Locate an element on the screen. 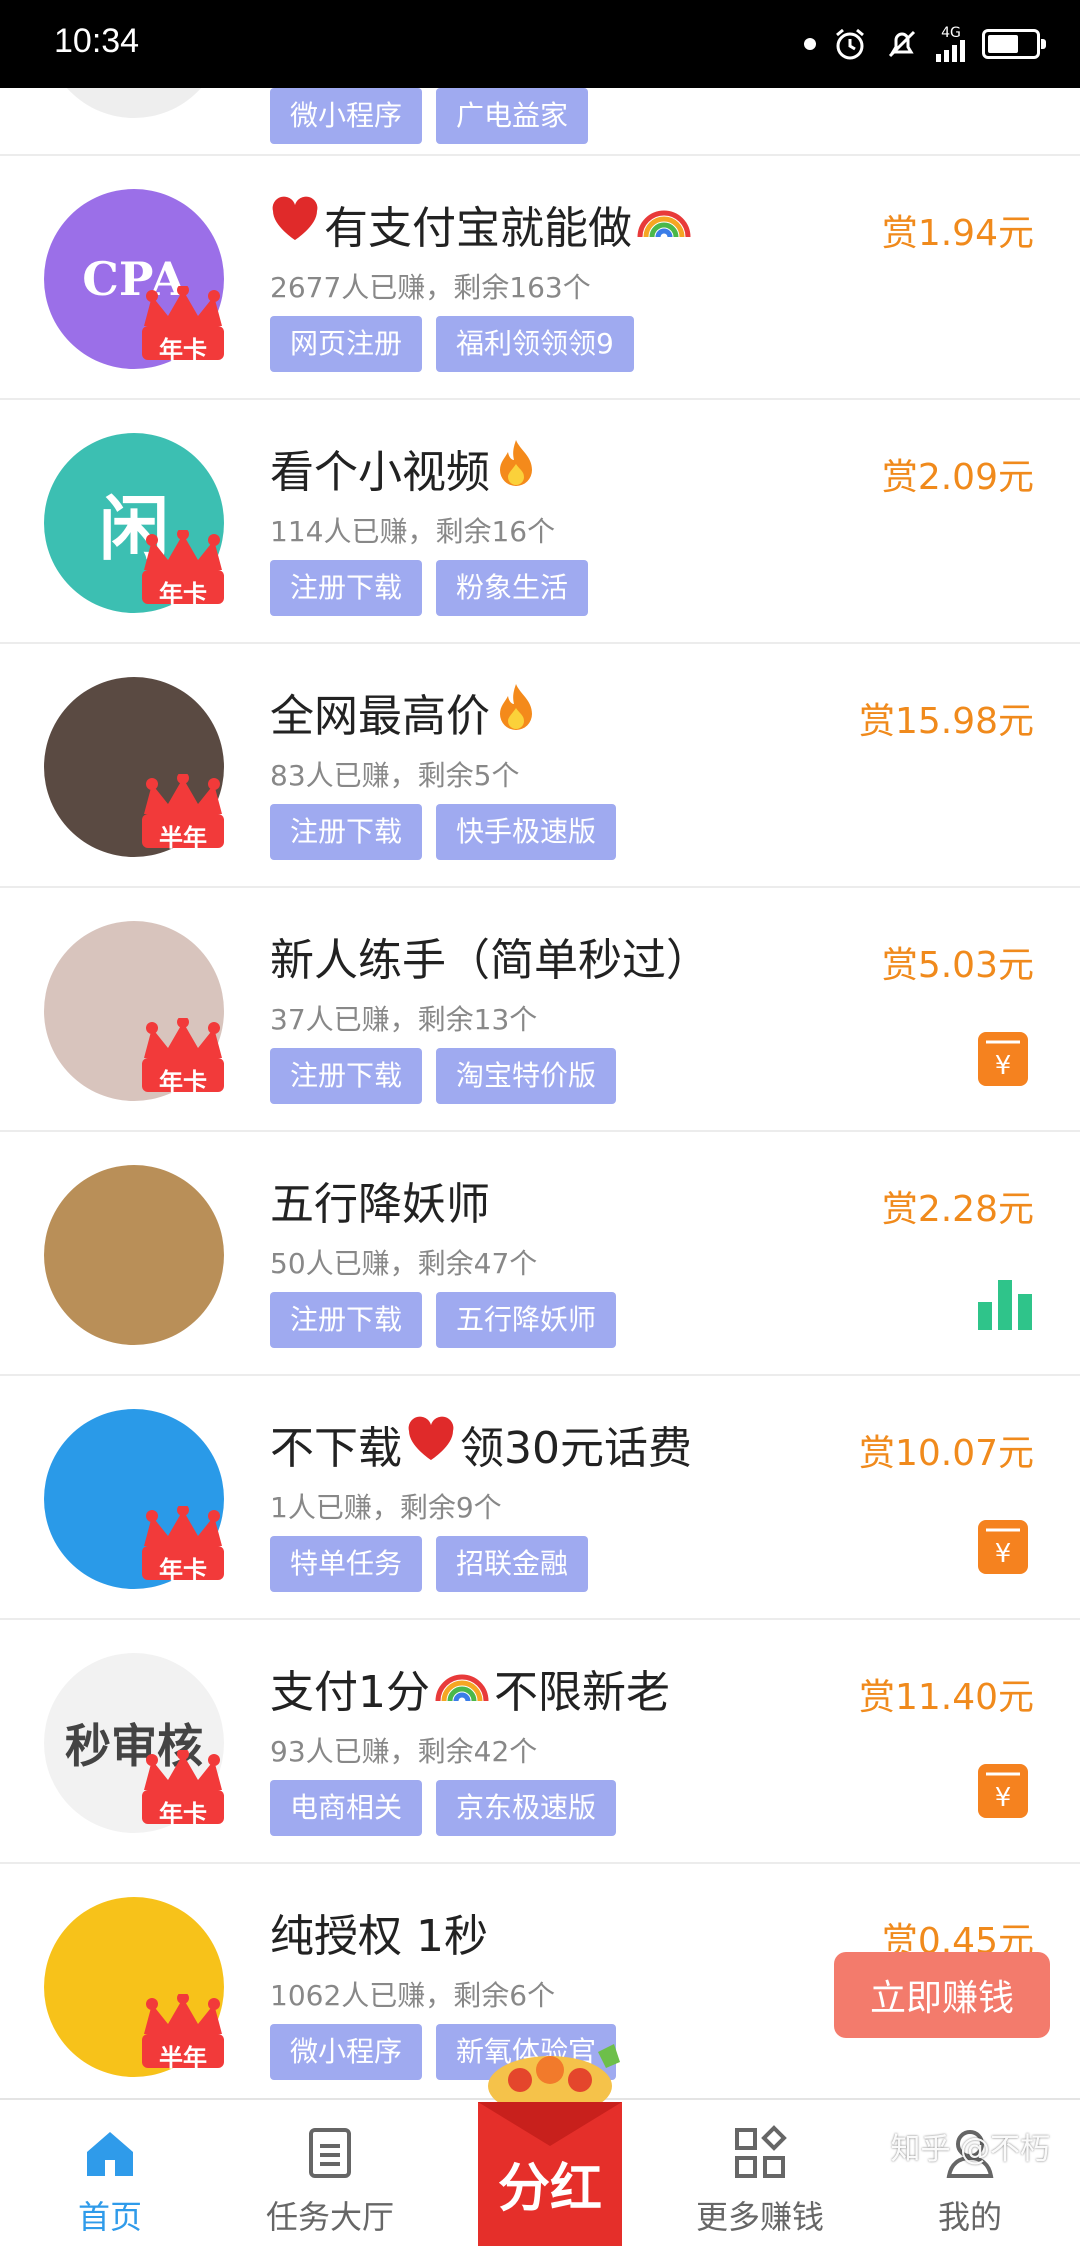 Image resolution: width=1080 pixels, height=2246 pixels. tab-more-earn: 更多赚钱 is located at coordinates (760, 2173).